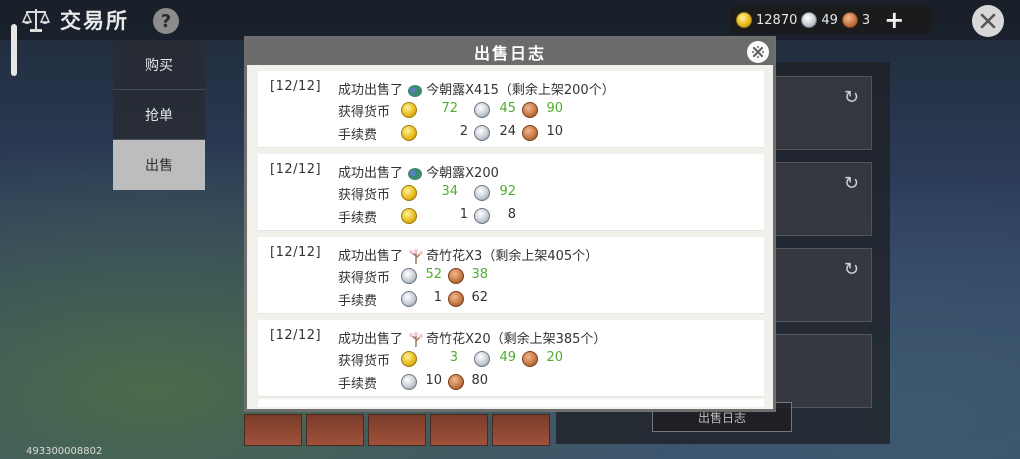 This screenshot has height=459, width=1020. I want to click on earned-gold: 72, so click(449, 108).